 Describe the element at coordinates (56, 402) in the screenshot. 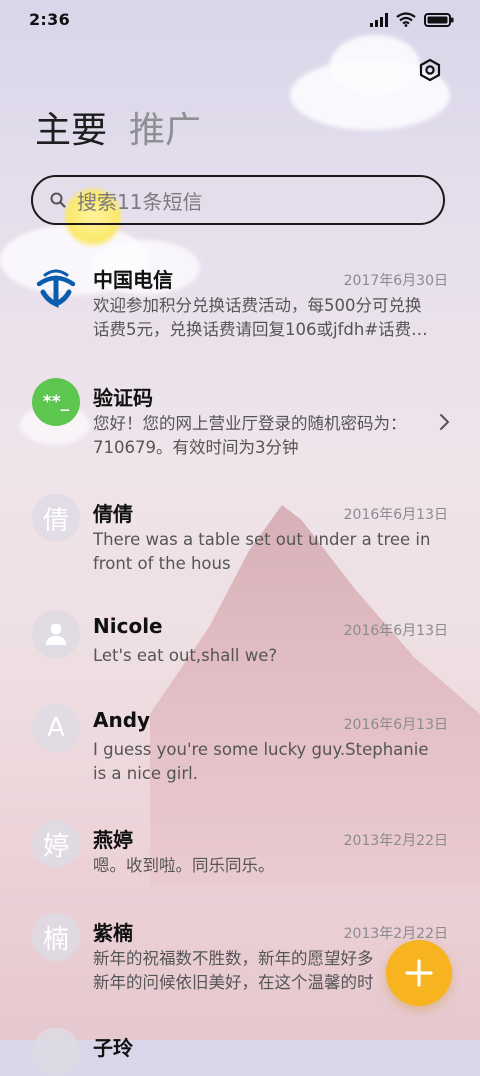

I see `verification-avatar: **_` at that location.